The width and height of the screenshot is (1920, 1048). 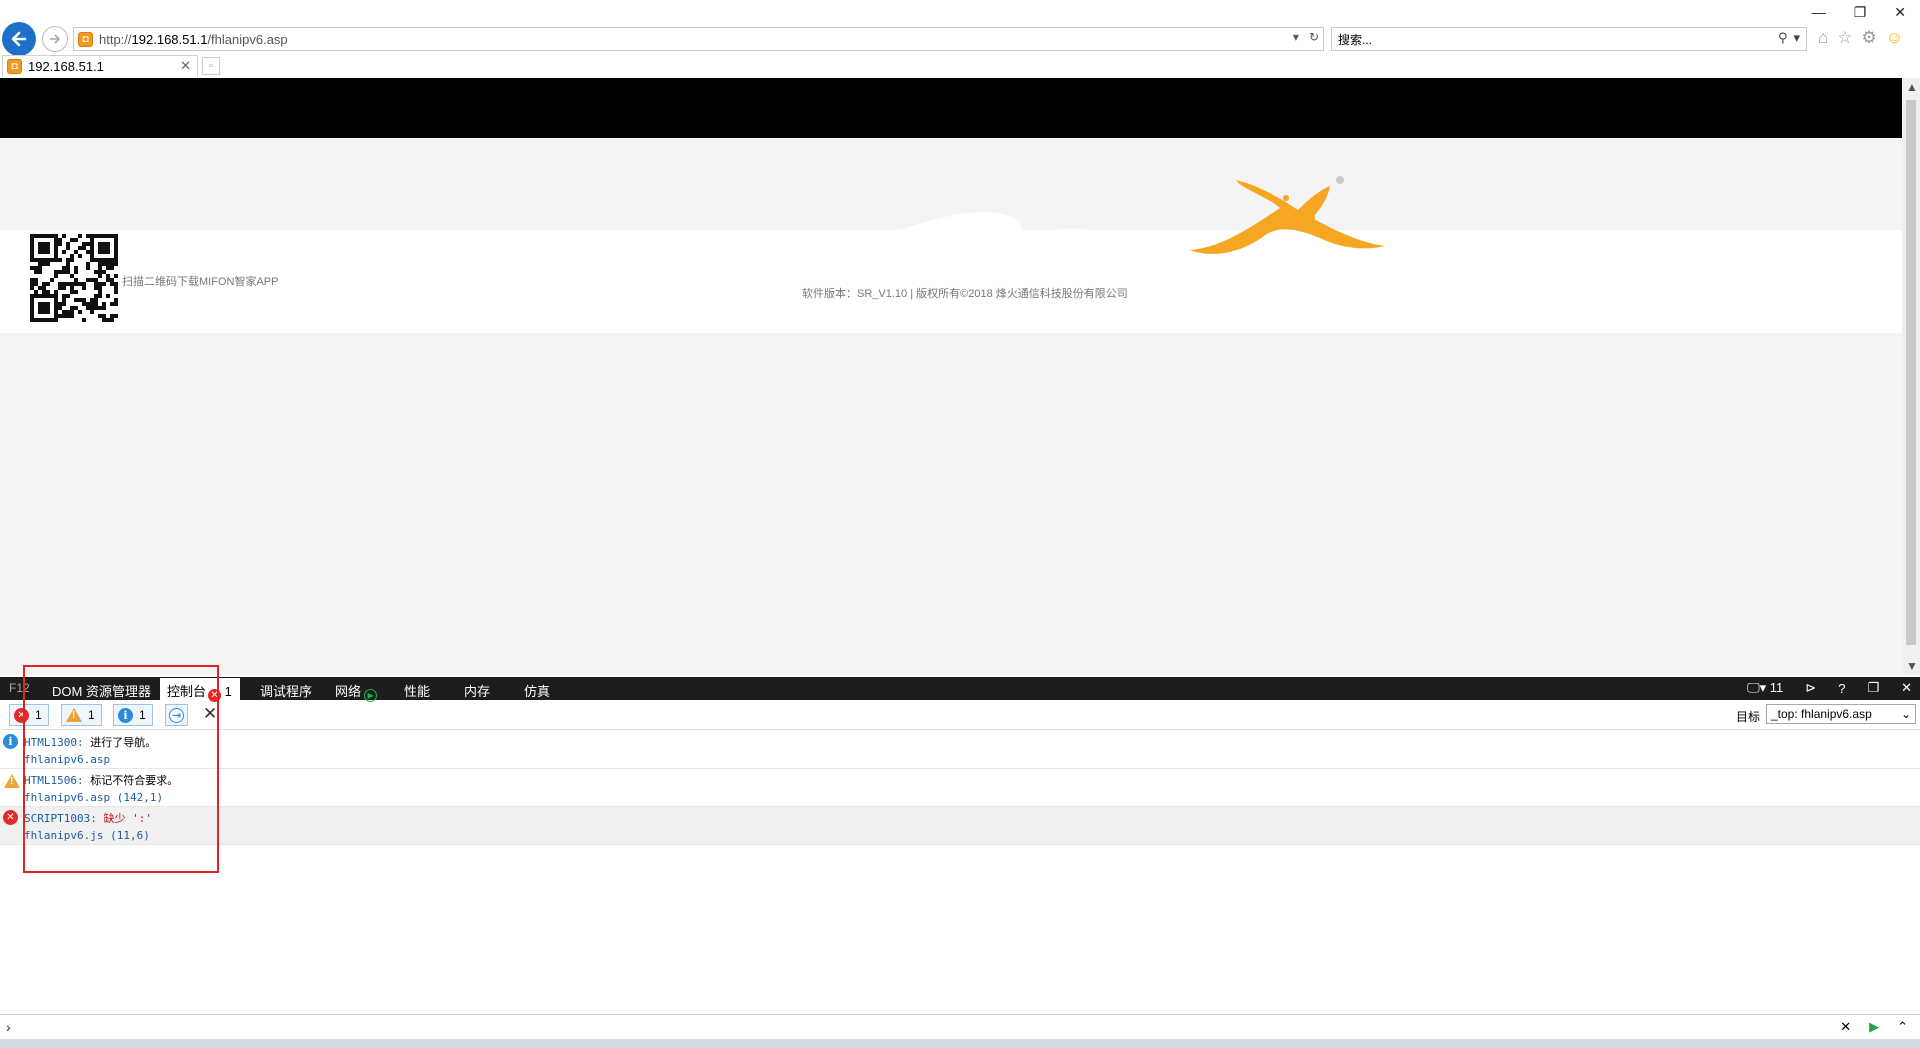 What do you see at coordinates (1757, 687) in the screenshot?
I see `monitor-icon: 🖵▾` at bounding box center [1757, 687].